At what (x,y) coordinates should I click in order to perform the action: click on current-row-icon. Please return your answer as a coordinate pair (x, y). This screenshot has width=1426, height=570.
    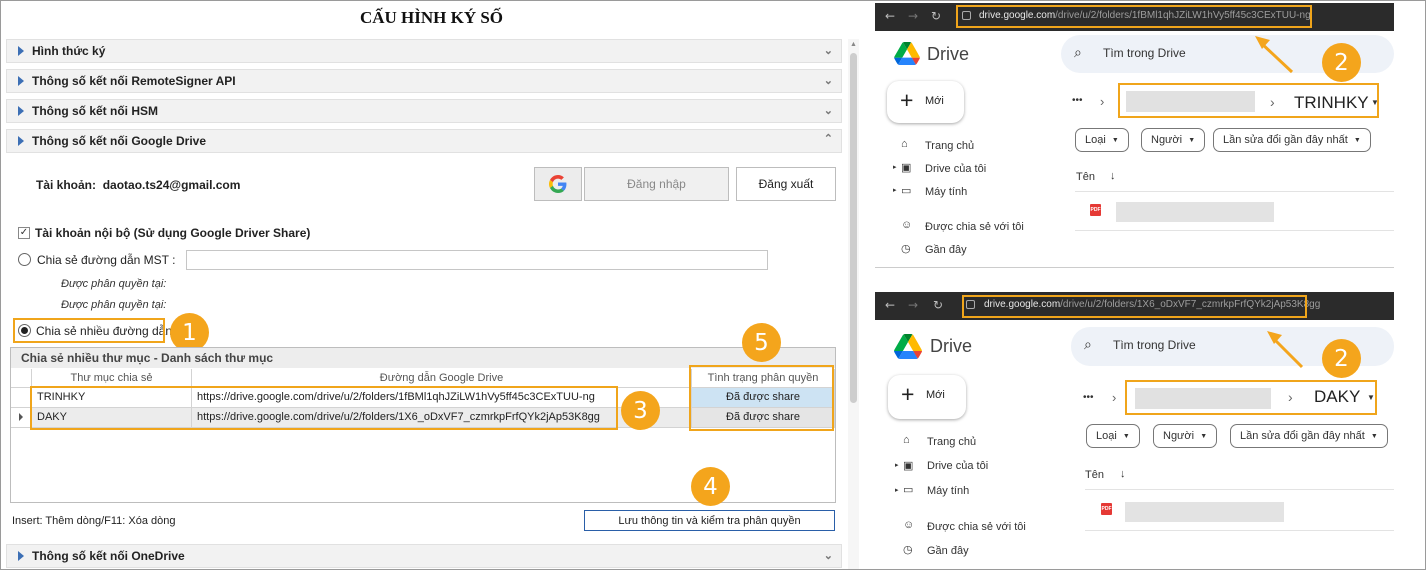
    Looking at the image, I should click on (21, 417).